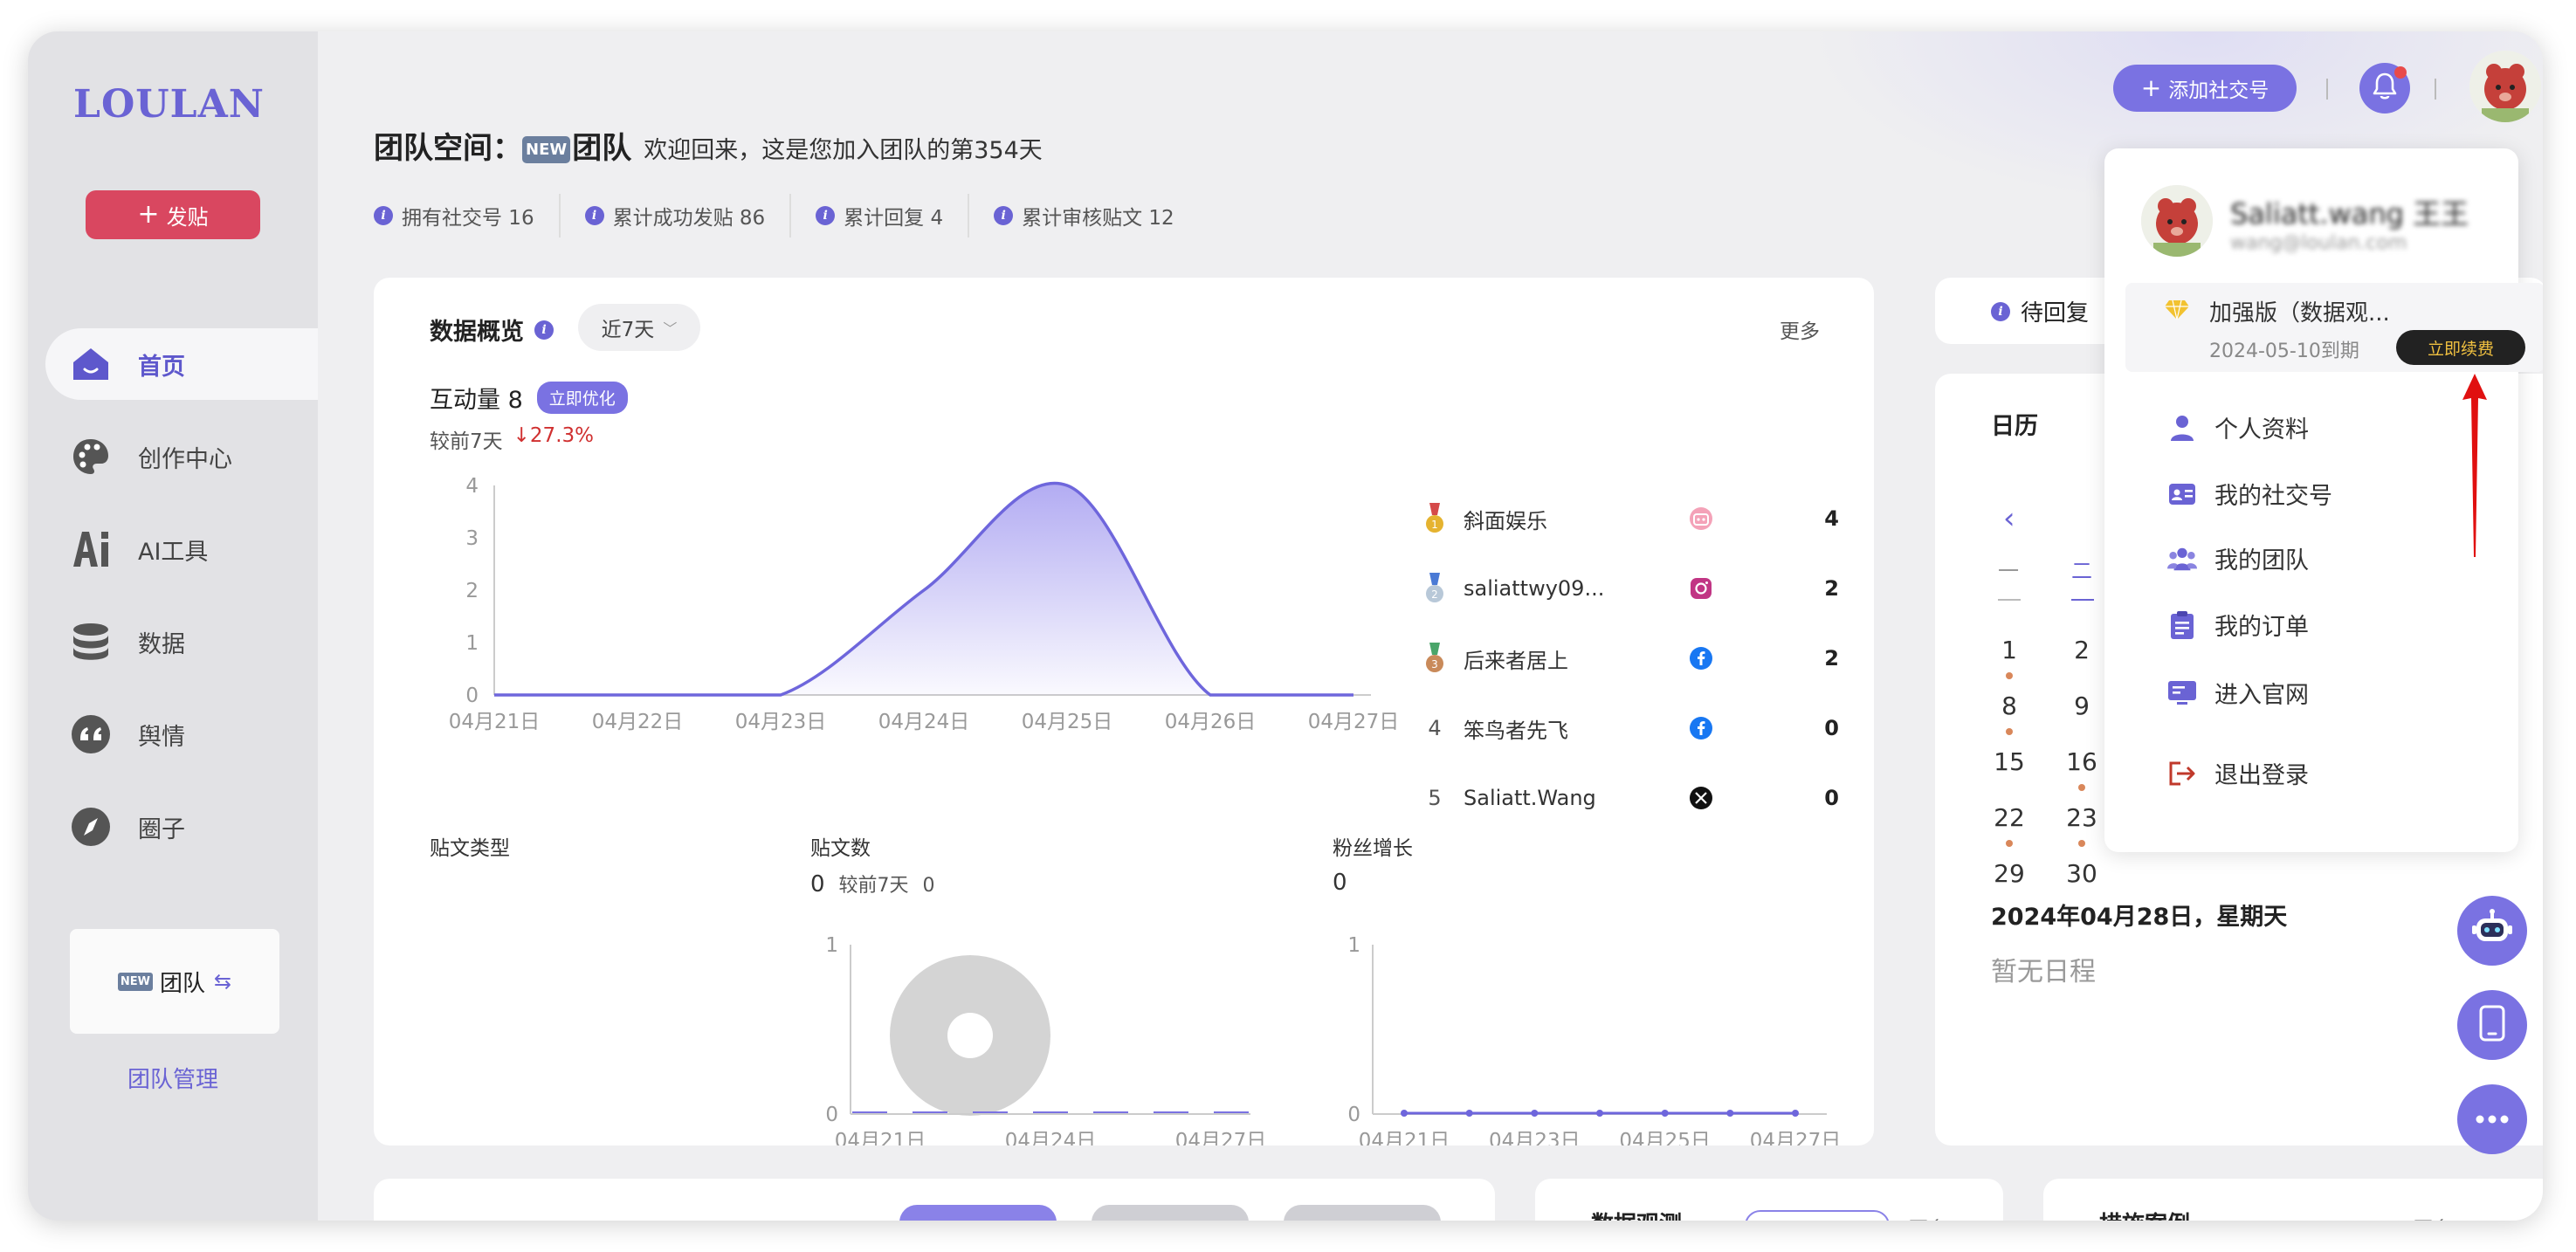 The width and height of the screenshot is (2576, 1252). I want to click on case-card: 措施案例 更多, so click(2293, 1200).